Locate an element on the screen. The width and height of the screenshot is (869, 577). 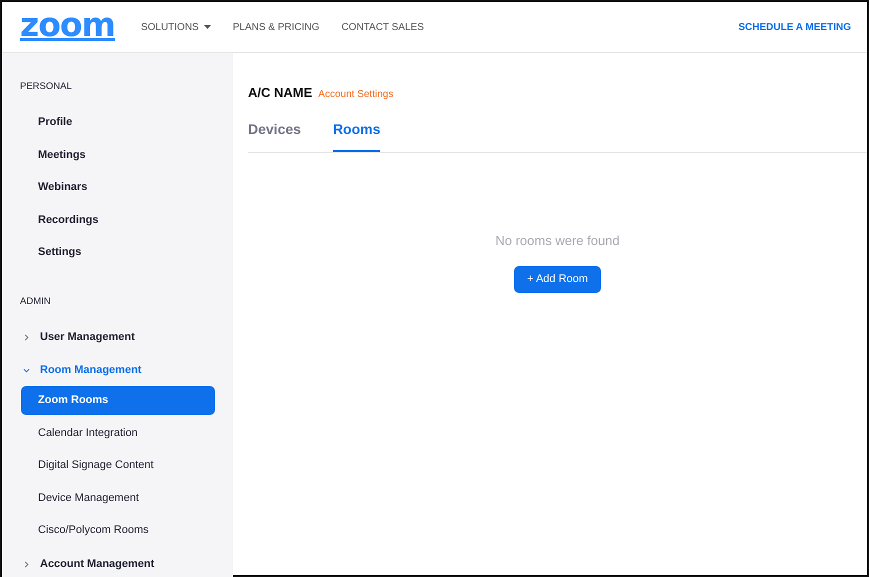
sidebar-item: Profile is located at coordinates (37, 122).